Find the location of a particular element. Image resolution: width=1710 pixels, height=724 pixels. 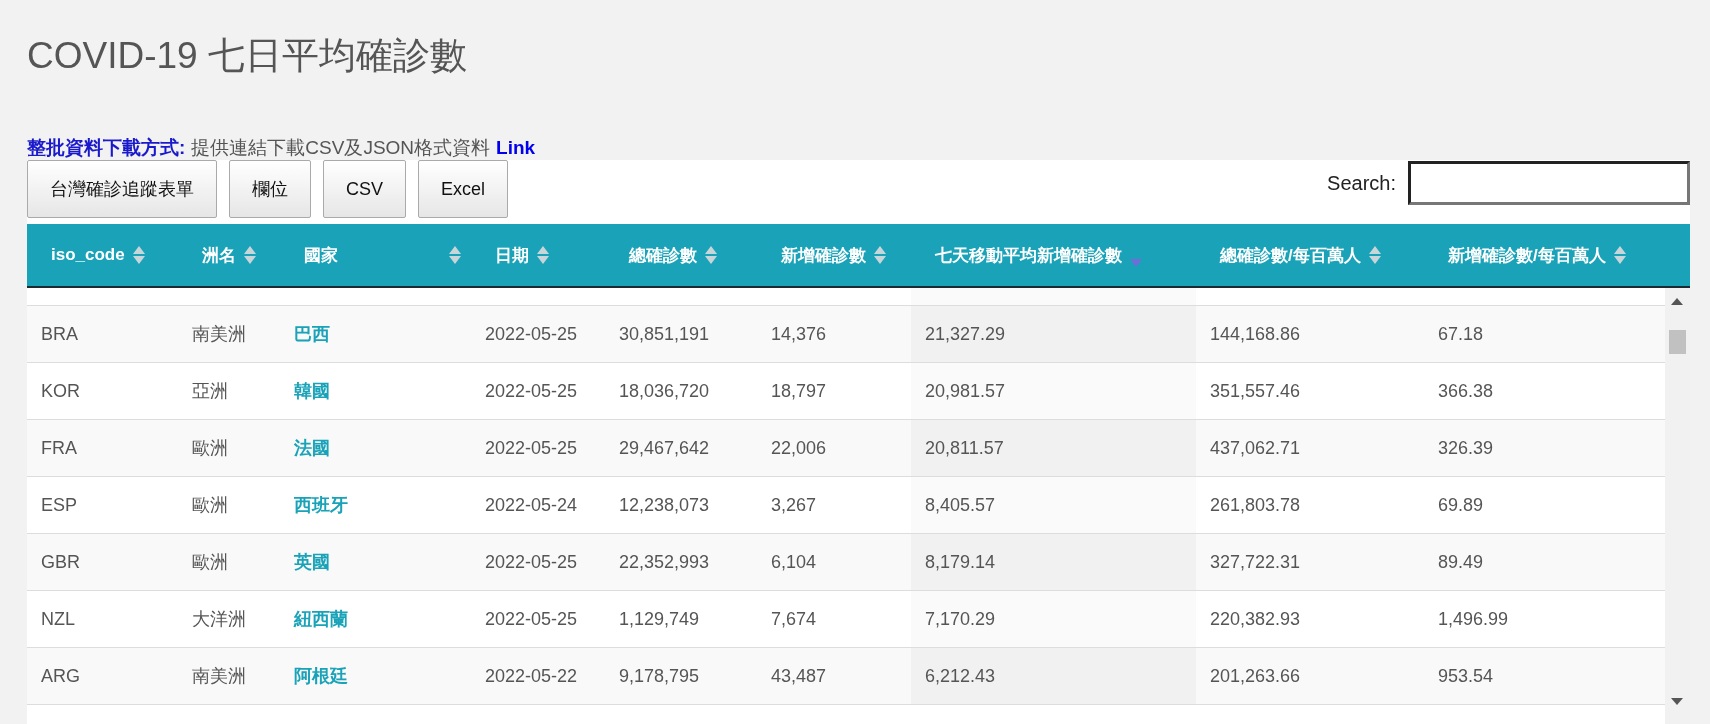

table-cell: 2022-05-24 is located at coordinates (531, 505).